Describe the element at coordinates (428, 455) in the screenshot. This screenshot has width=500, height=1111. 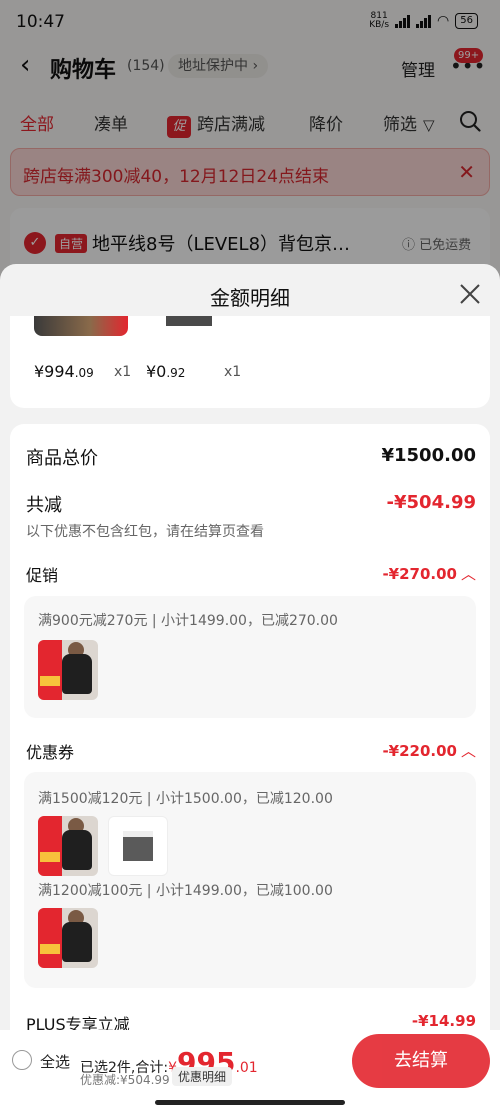
I see `total-value: ¥1500.00` at that location.